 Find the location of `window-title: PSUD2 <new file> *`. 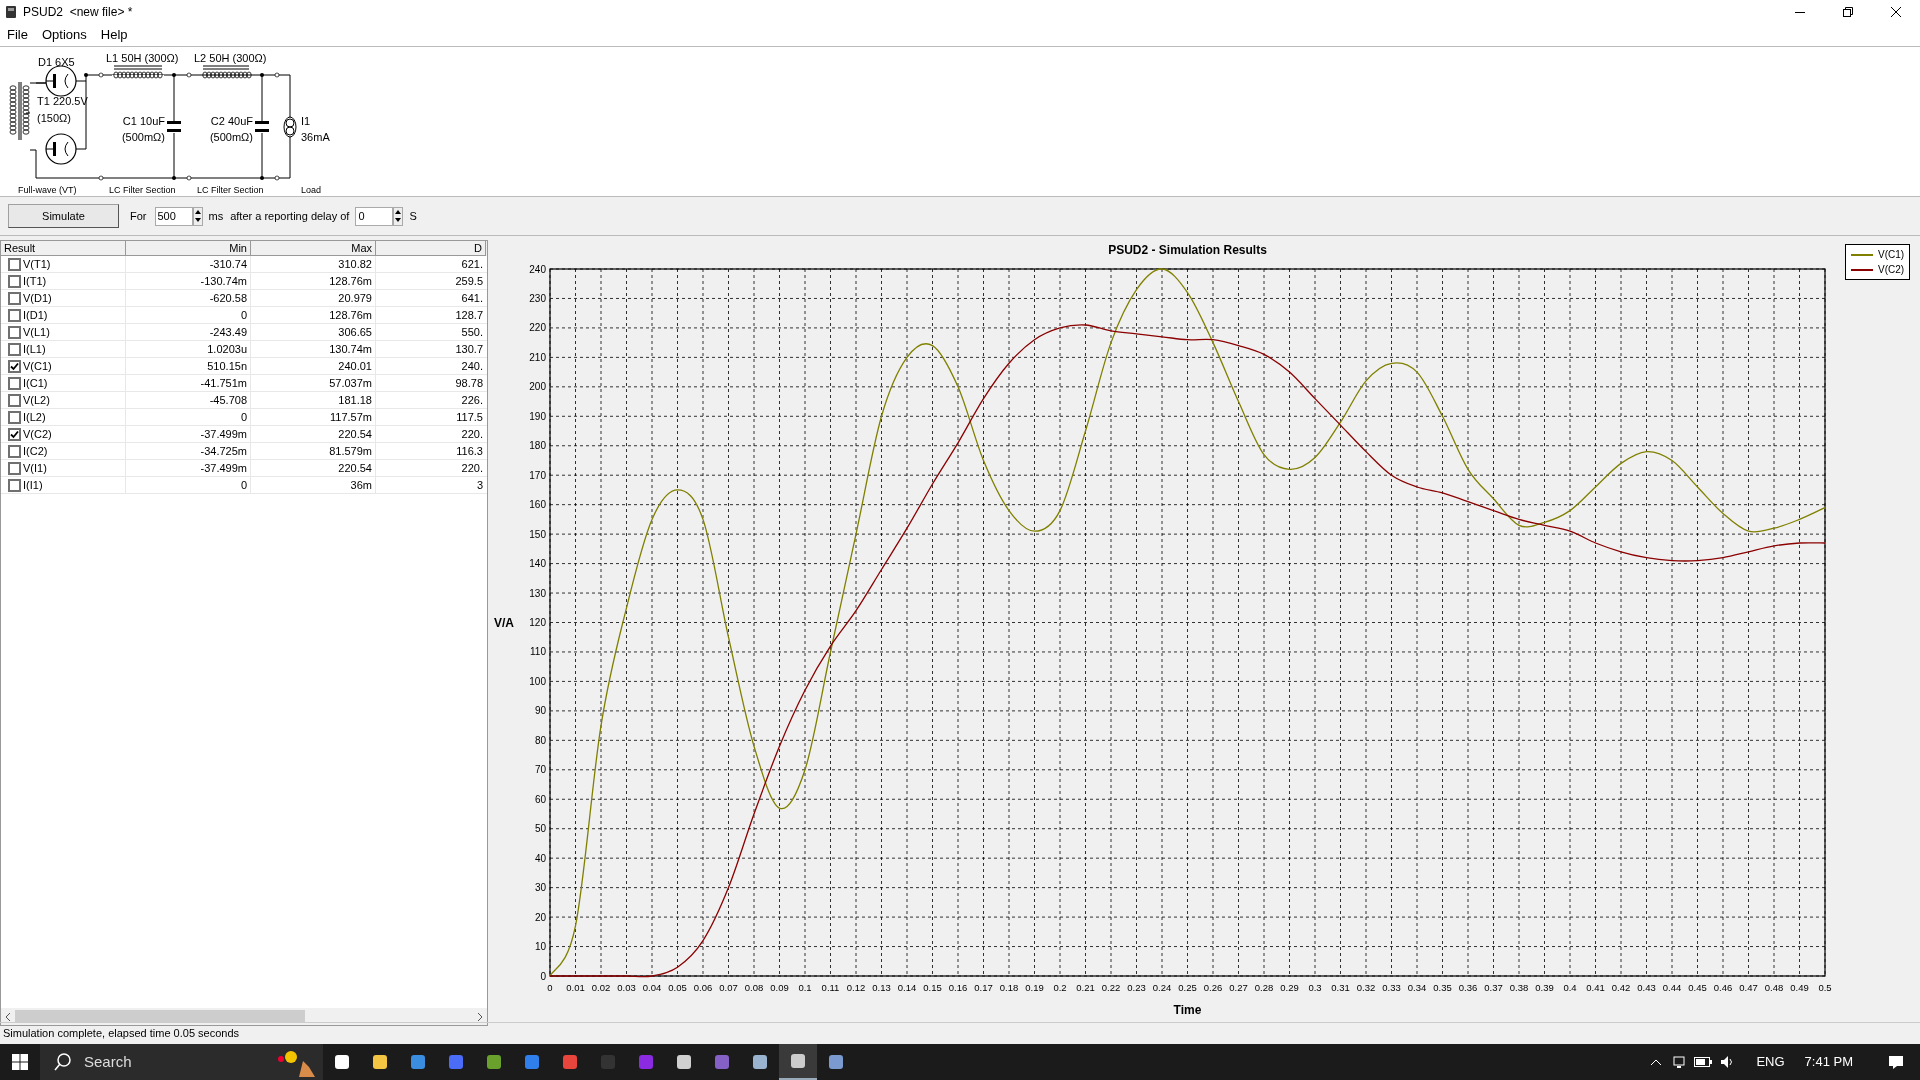

window-title: PSUD2 <new file> * is located at coordinates (78, 12).